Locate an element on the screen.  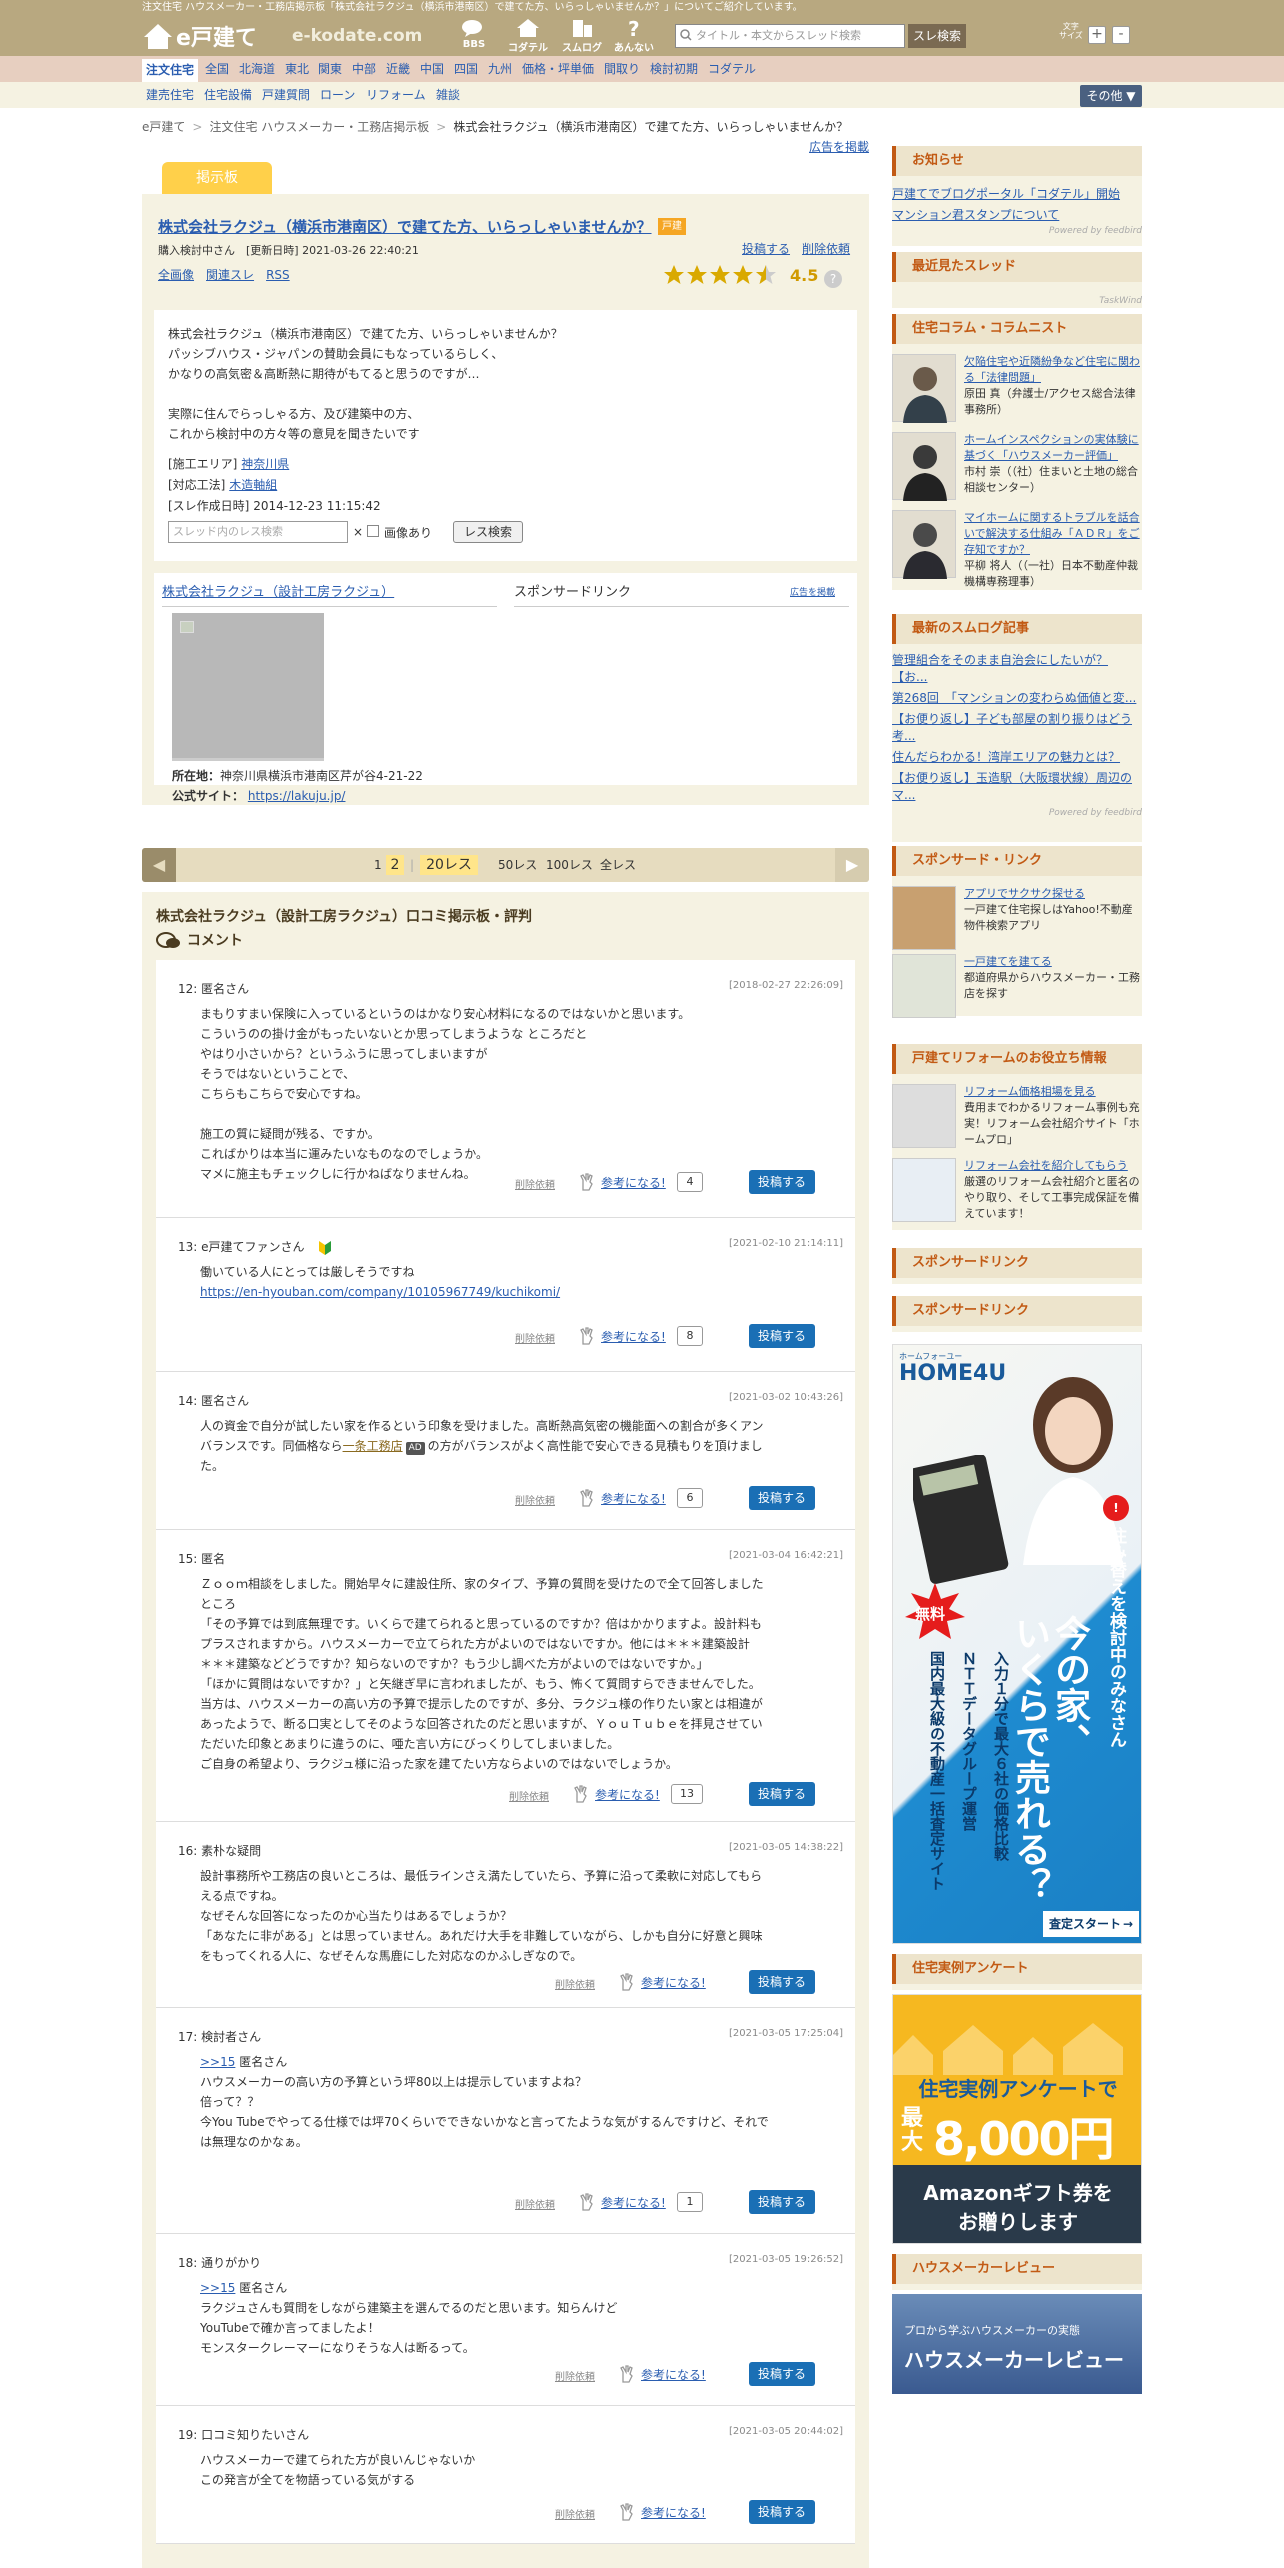
next-page-button: ▶ is located at coordinates (852, 865).